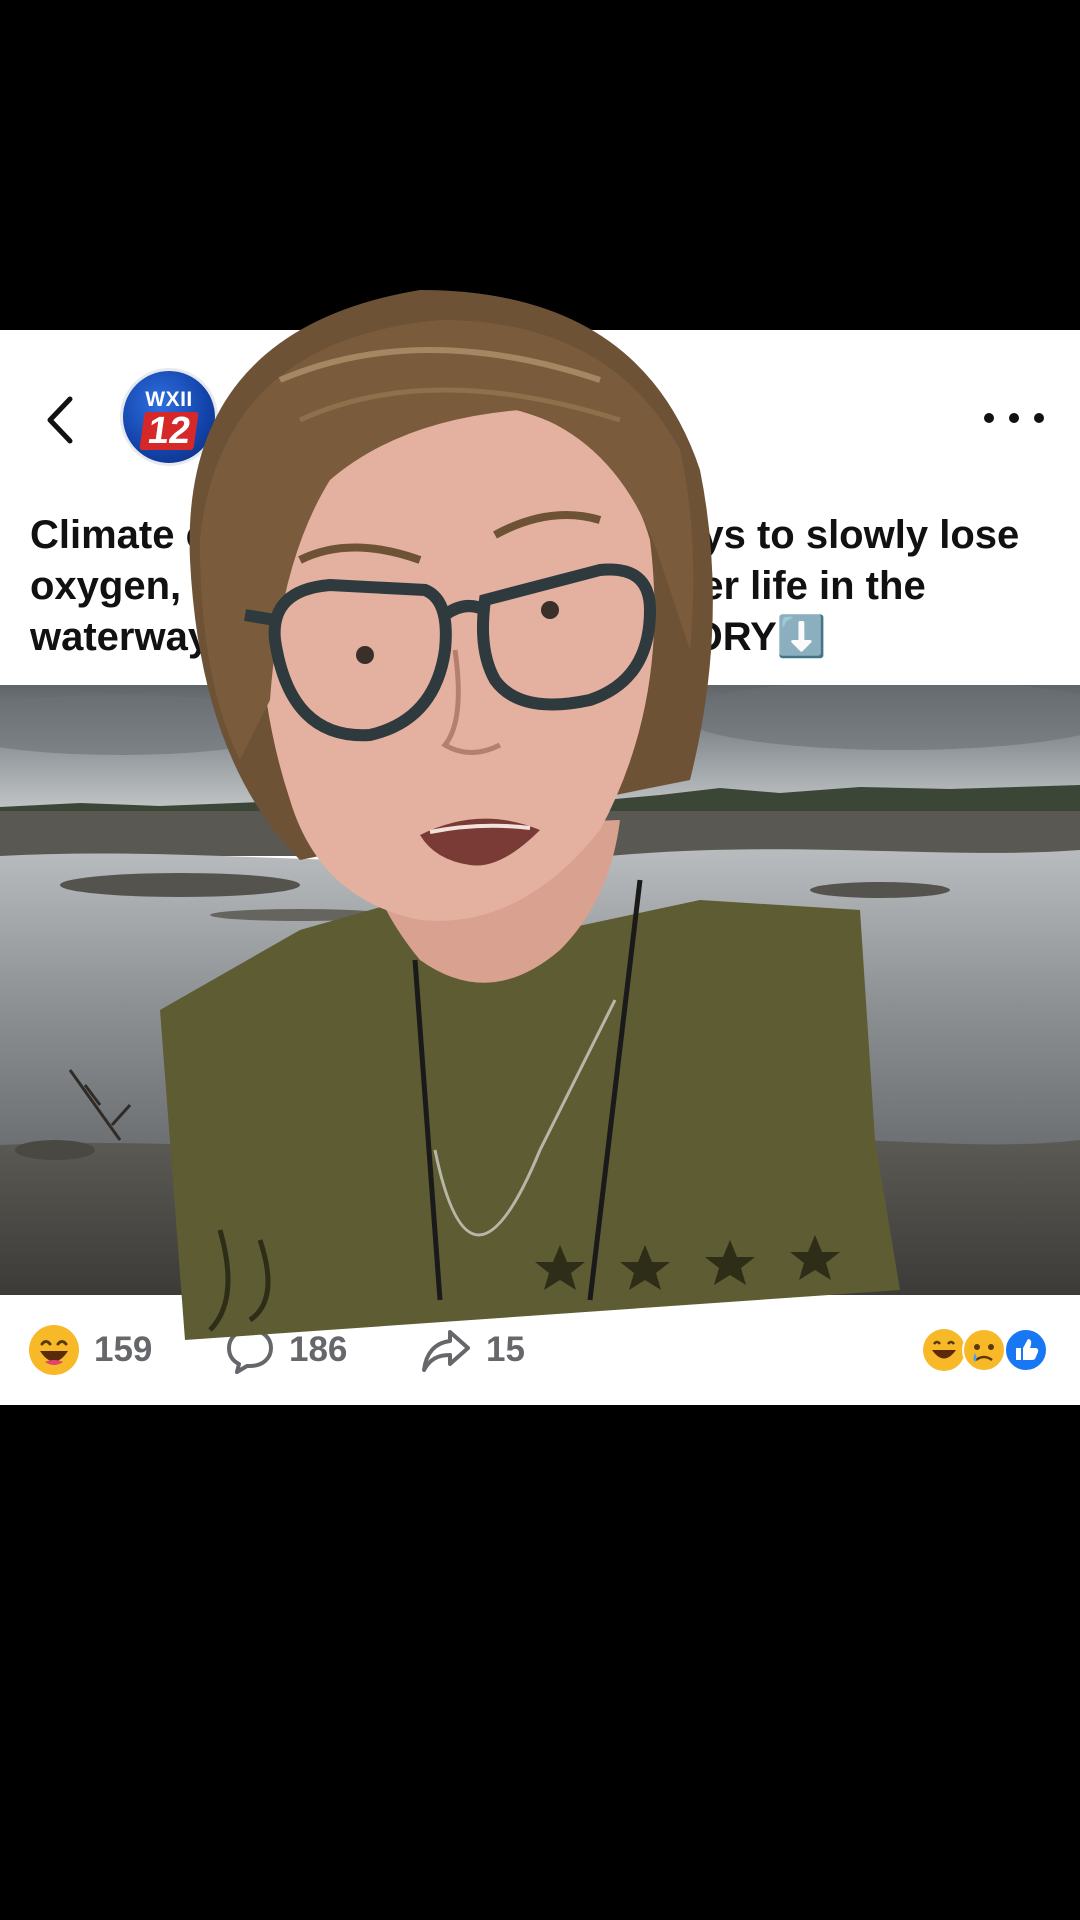 The width and height of the screenshot is (1080, 1920). I want to click on comments-button: 186, so click(286, 1350).